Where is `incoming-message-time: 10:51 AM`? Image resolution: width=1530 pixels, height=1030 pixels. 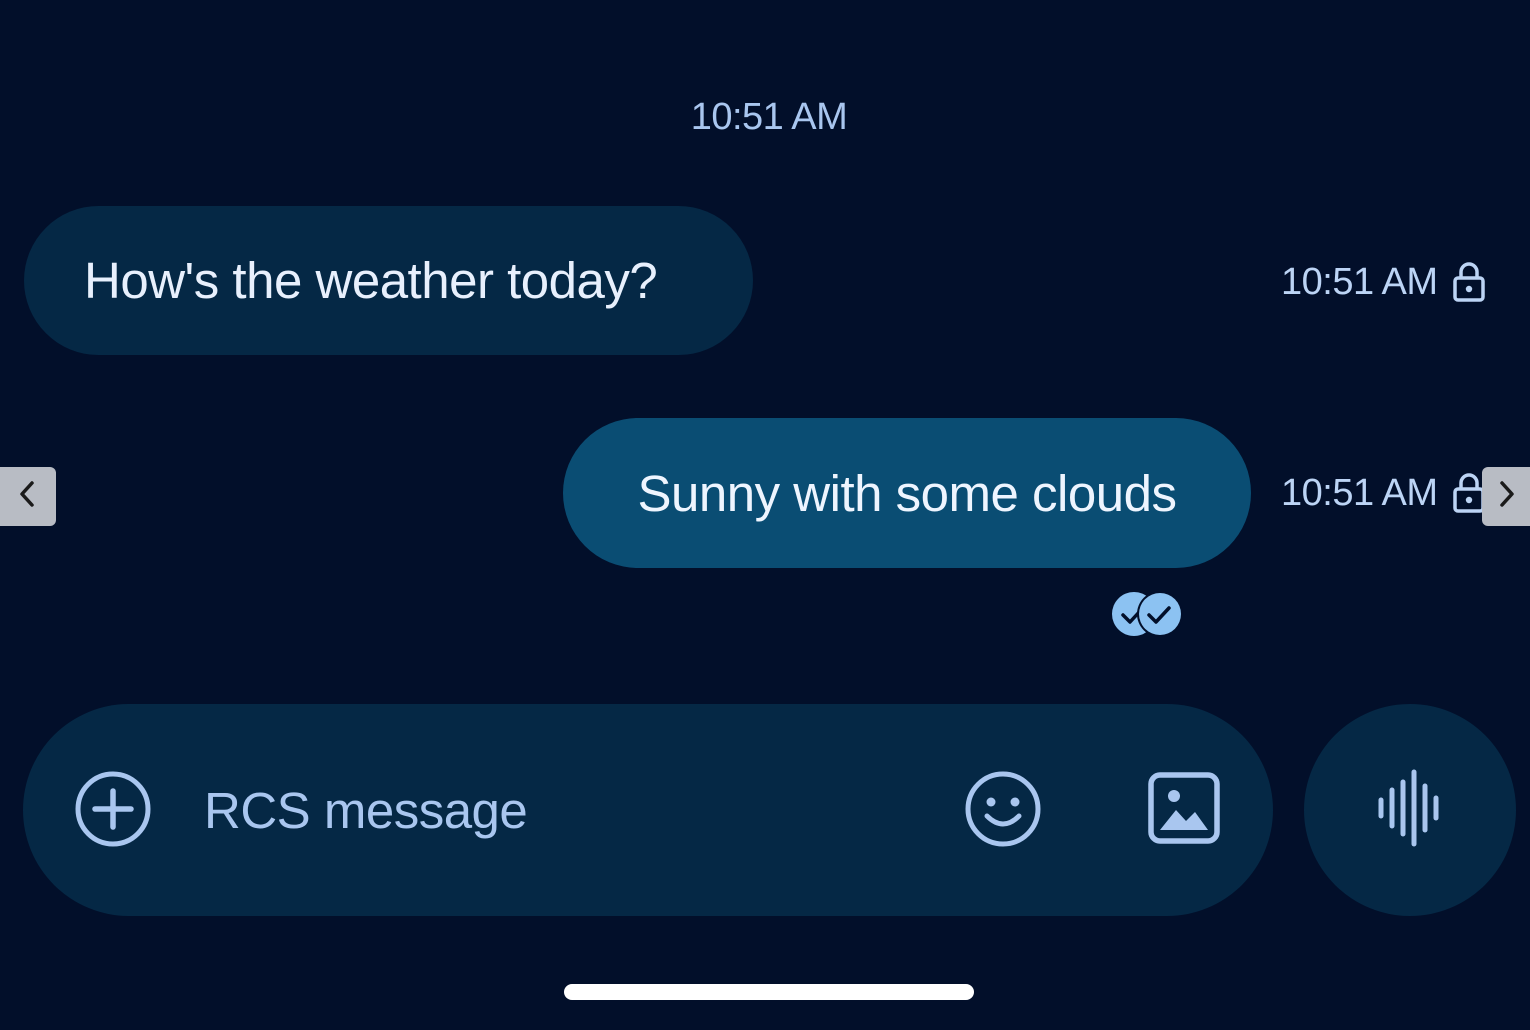
incoming-message-time: 10:51 AM is located at coordinates (1359, 281).